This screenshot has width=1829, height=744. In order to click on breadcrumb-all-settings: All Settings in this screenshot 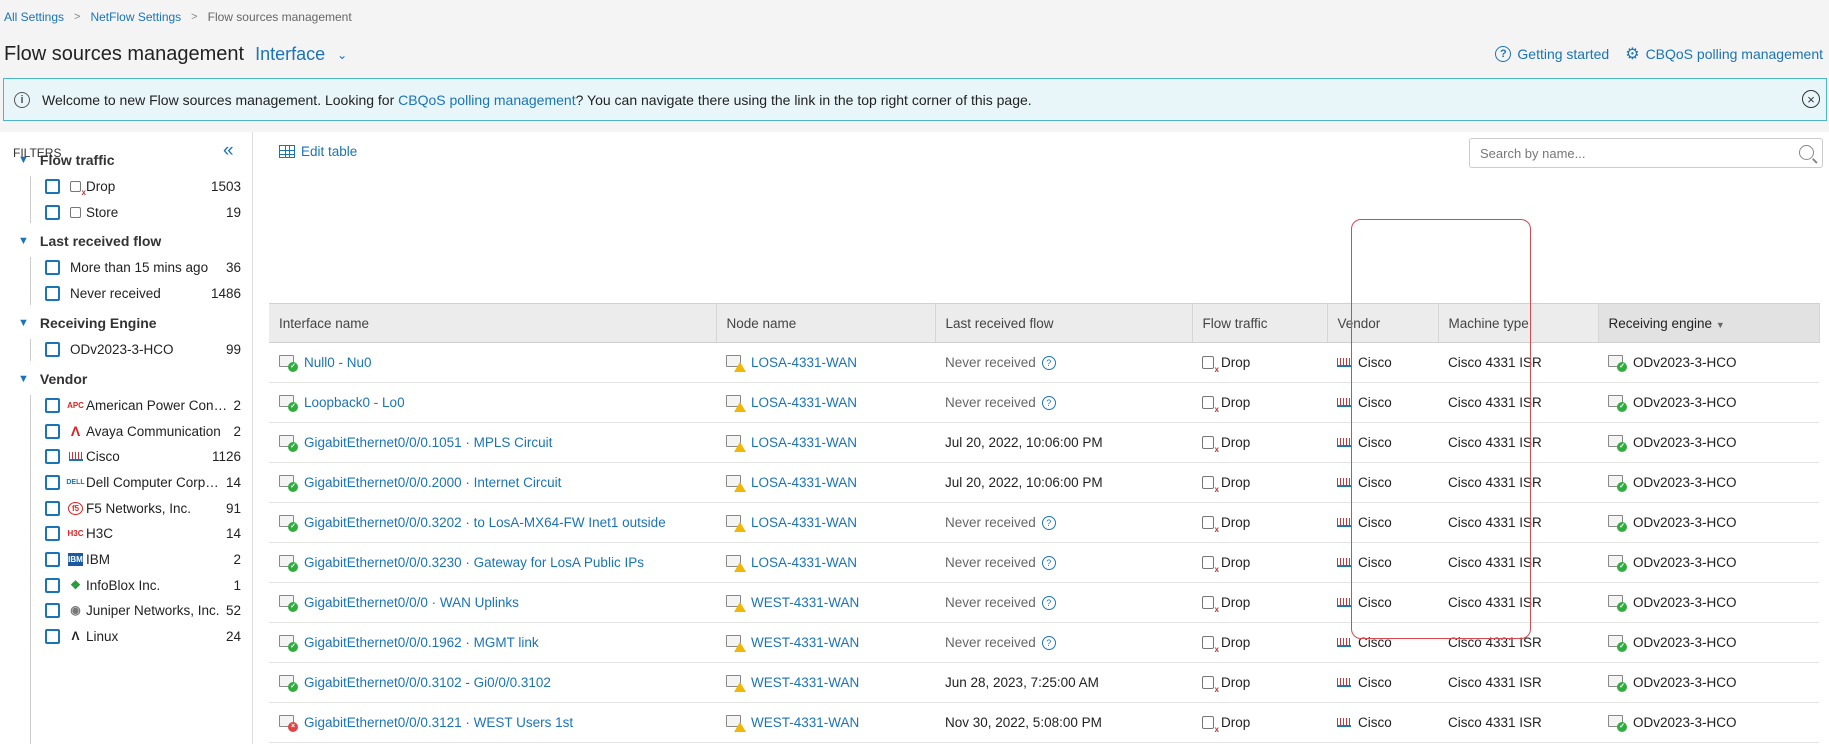, I will do `click(34, 17)`.